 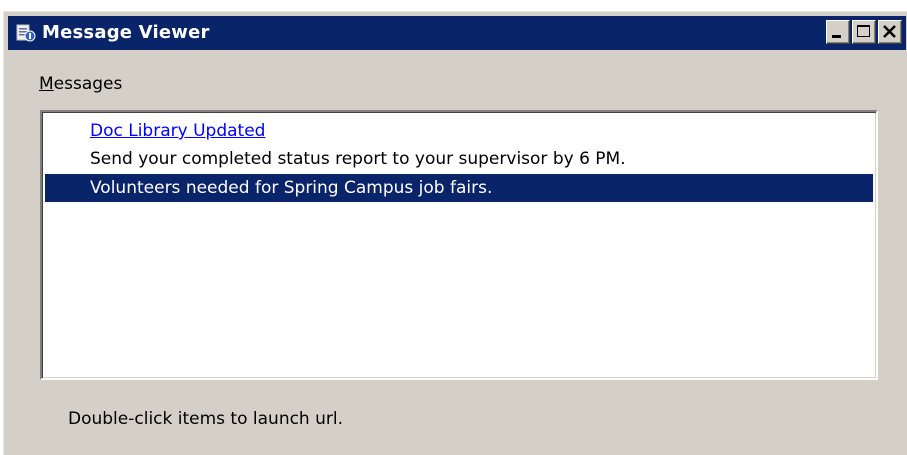 I want to click on close-button, so click(x=890, y=32).